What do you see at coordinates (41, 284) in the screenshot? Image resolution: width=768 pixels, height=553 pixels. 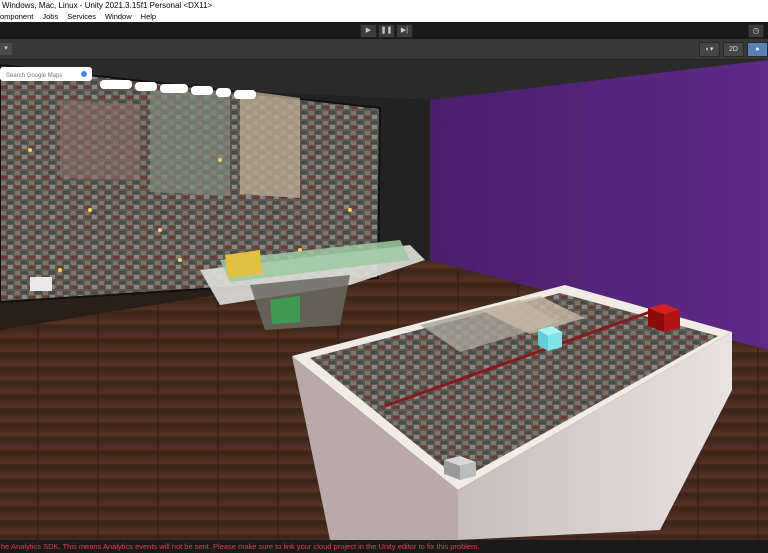 I see `wall-map-tile` at bounding box center [41, 284].